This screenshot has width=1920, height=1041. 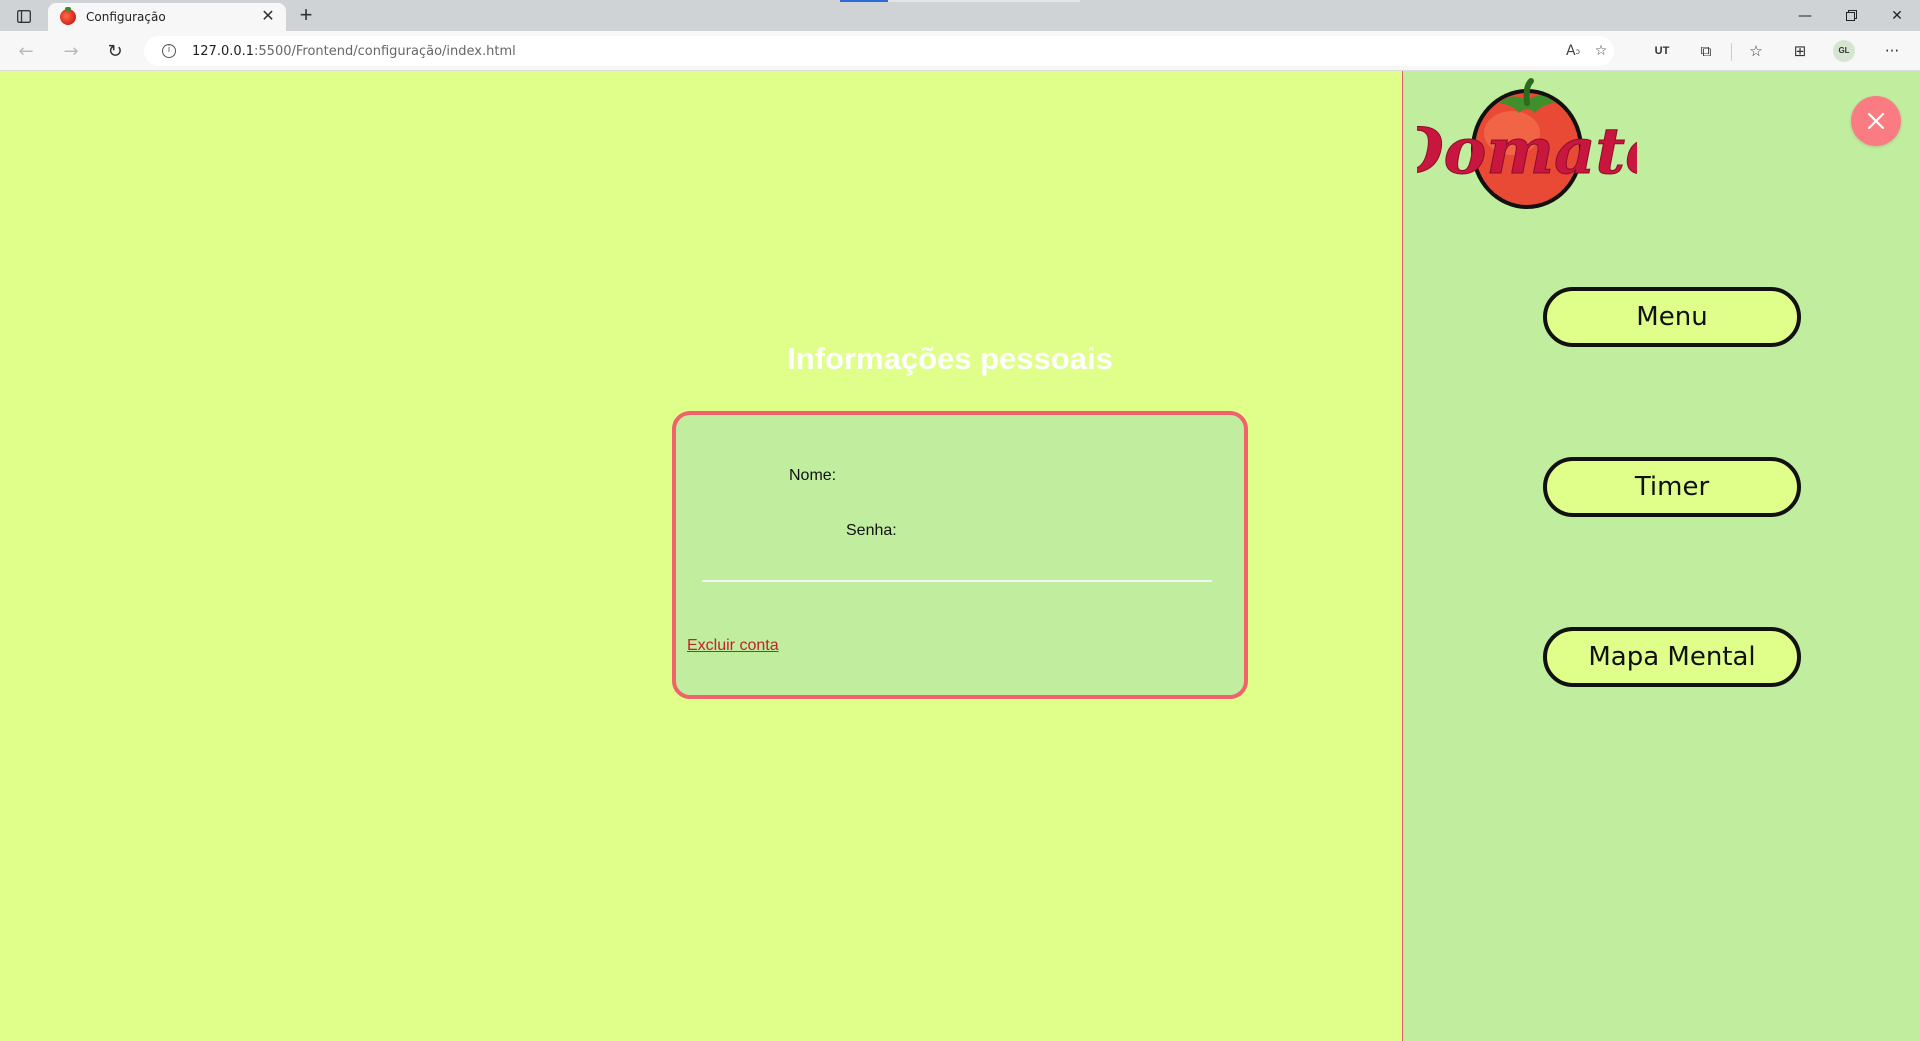 What do you see at coordinates (1892, 51) in the screenshot?
I see `more-icon: ···` at bounding box center [1892, 51].